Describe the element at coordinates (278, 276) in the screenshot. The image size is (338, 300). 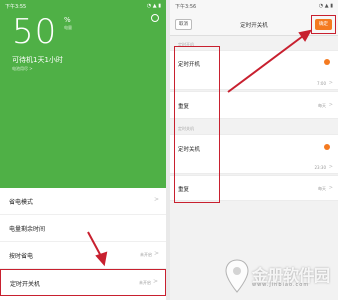
I see `watermark-logo: 金册软件园 www.jinbiao.com` at that location.